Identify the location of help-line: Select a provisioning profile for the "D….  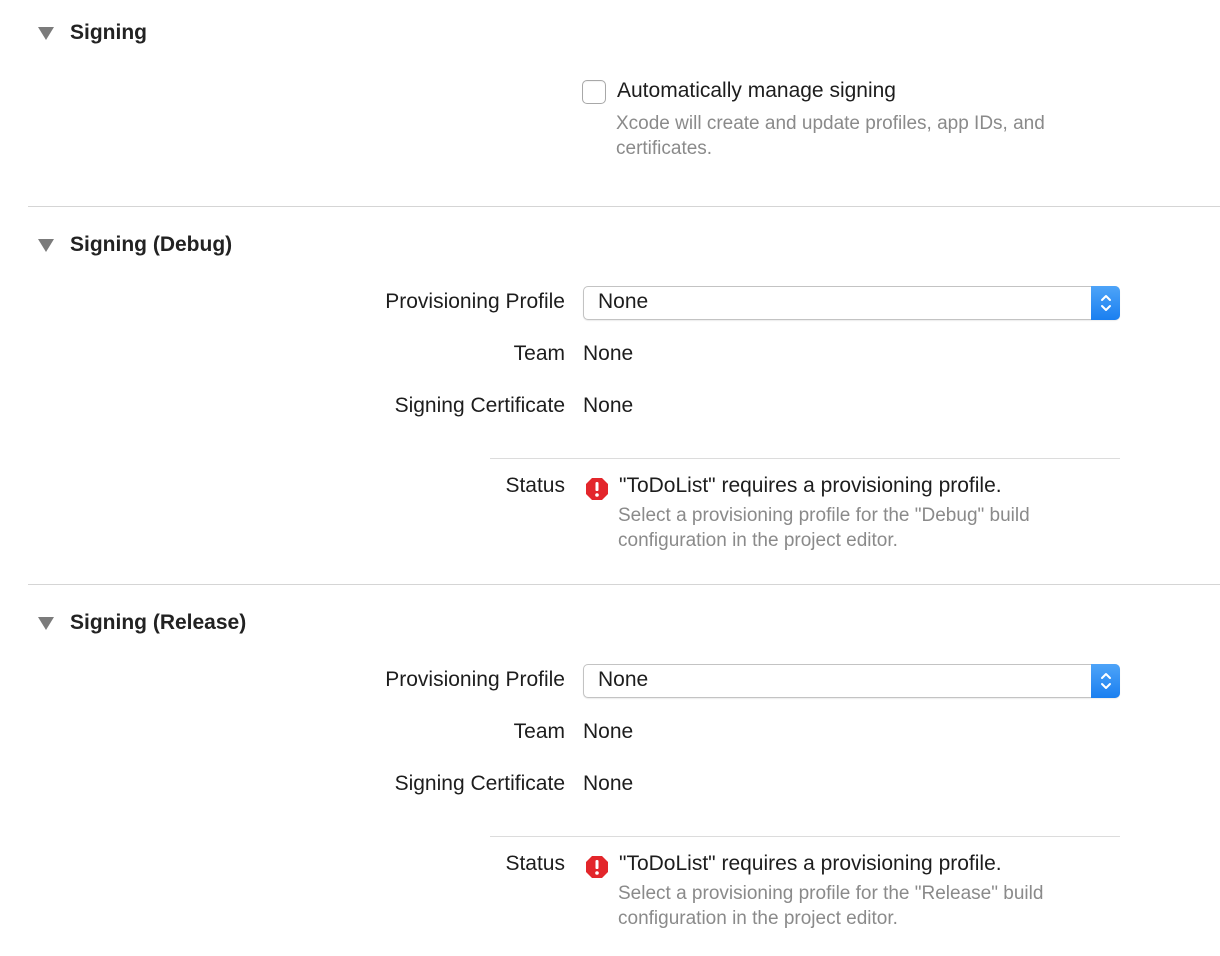
(824, 515).